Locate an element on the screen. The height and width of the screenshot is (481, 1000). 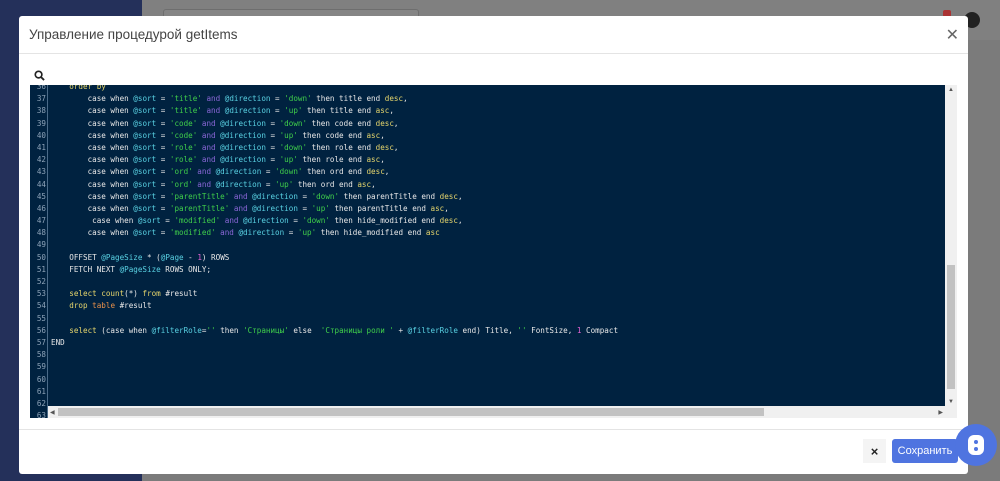
code-token: 'title' is located at coordinates (185, 111).